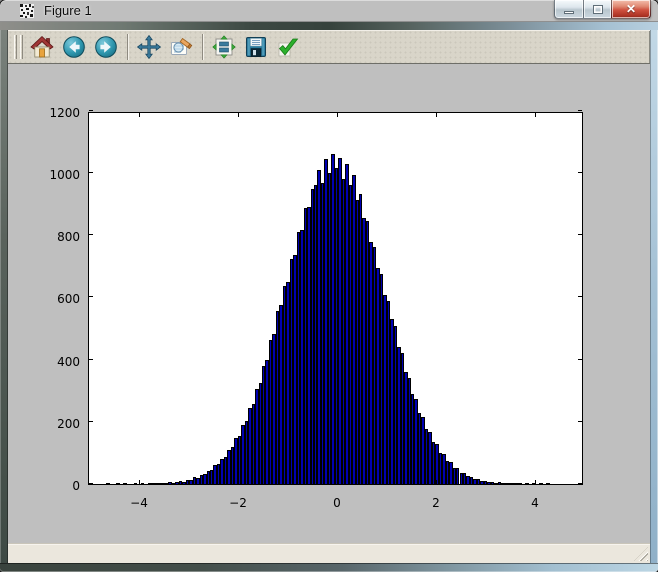 Image resolution: width=658 pixels, height=572 pixels. I want to click on forward-icon, so click(106, 46).